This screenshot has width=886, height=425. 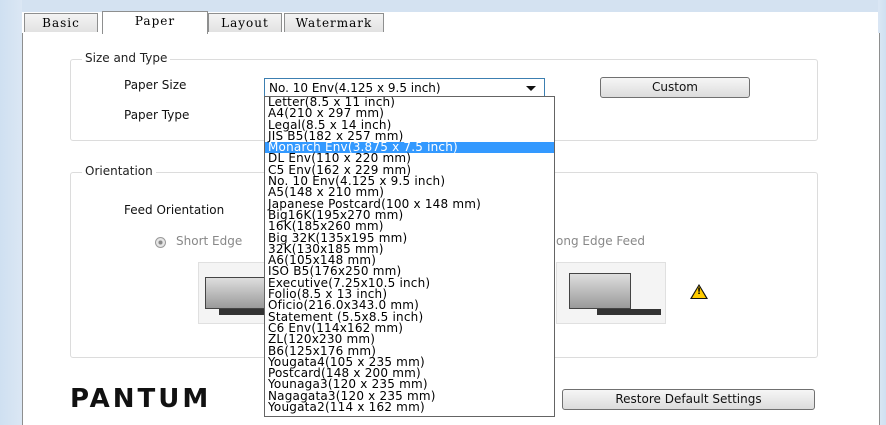 I want to click on paper-type-label: Paper Type, so click(x=157, y=115).